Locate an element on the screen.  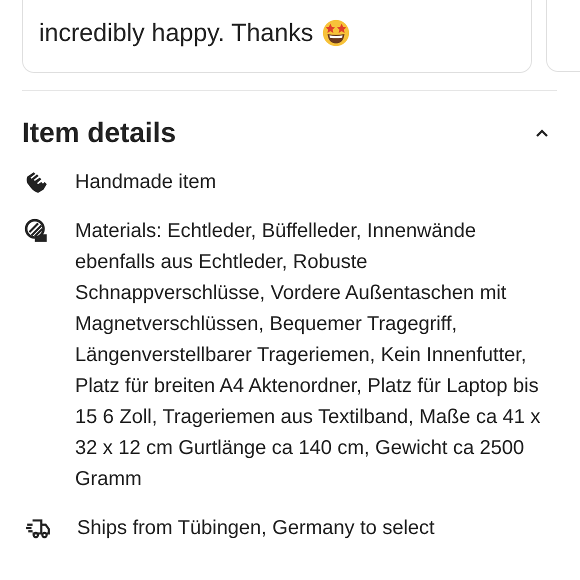
section-title: Item details is located at coordinates (99, 133).